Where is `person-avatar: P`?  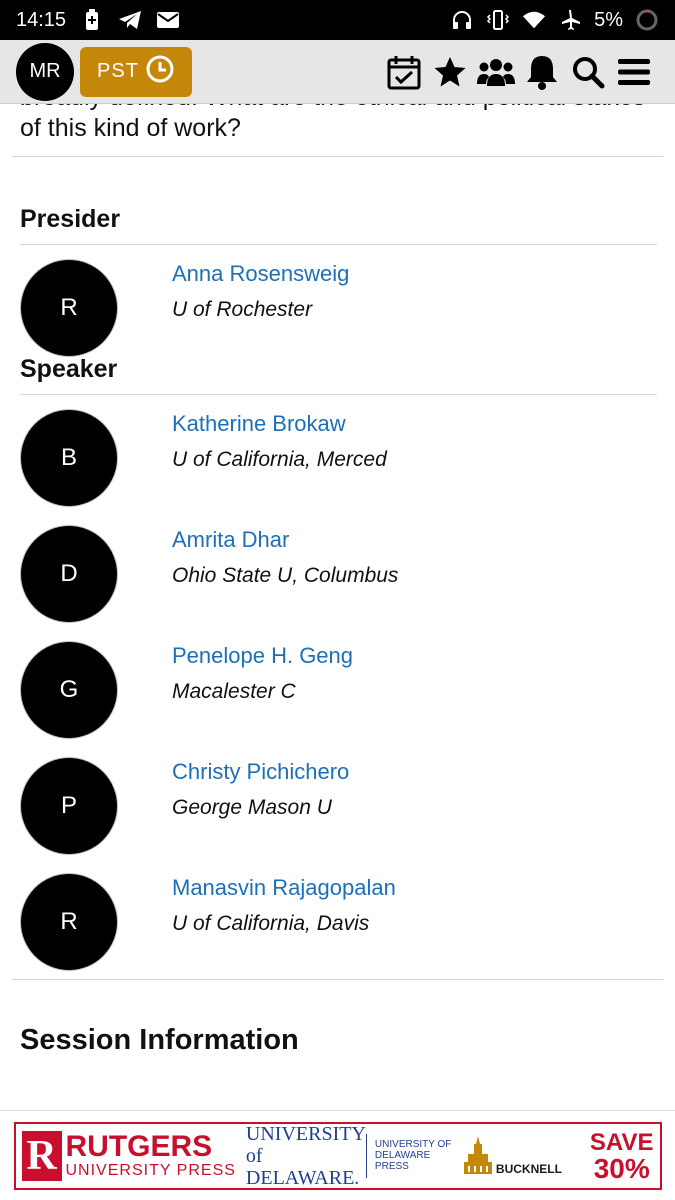
person-avatar: P is located at coordinates (69, 806).